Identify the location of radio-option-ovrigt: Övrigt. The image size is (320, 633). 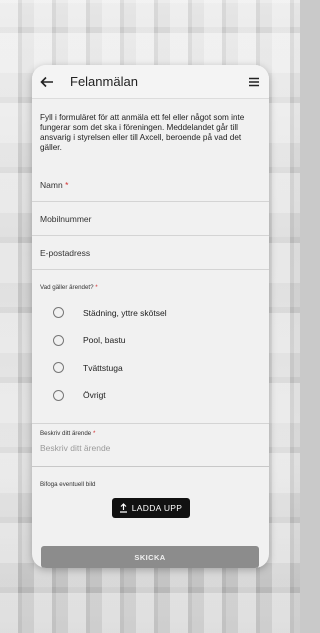
(150, 396).